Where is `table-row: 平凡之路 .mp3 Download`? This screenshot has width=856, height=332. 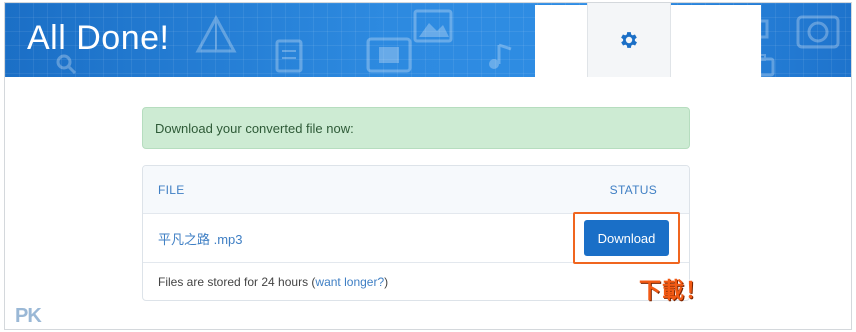
table-row: 平凡之路 .mp3 Download is located at coordinates (416, 238).